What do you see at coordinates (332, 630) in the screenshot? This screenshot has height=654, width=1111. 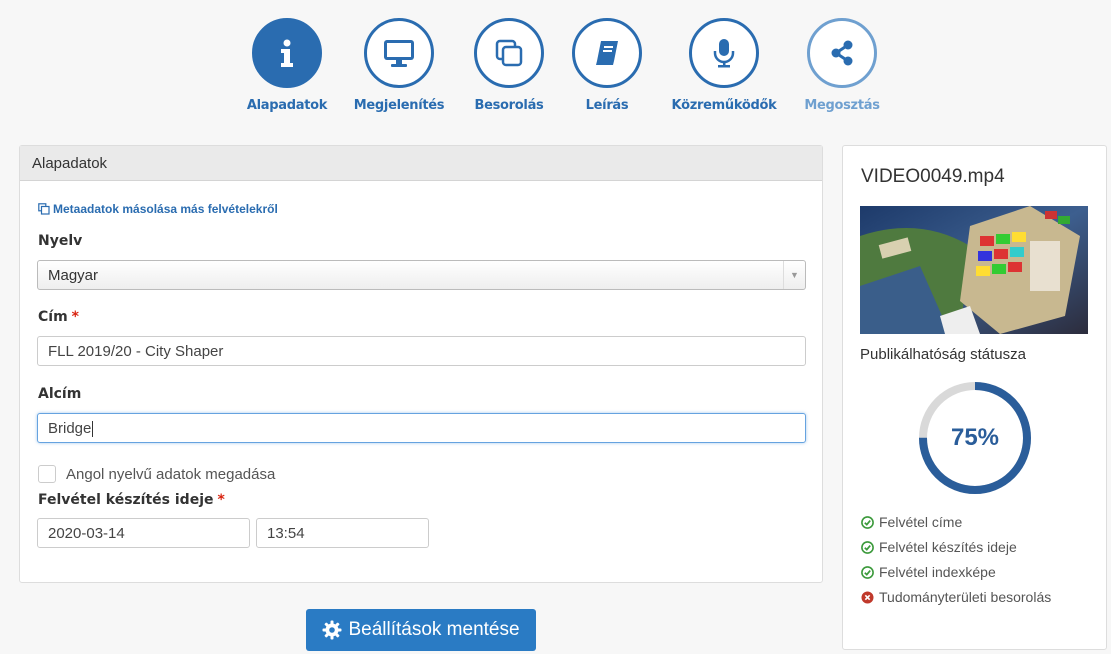 I see `gear-icon` at bounding box center [332, 630].